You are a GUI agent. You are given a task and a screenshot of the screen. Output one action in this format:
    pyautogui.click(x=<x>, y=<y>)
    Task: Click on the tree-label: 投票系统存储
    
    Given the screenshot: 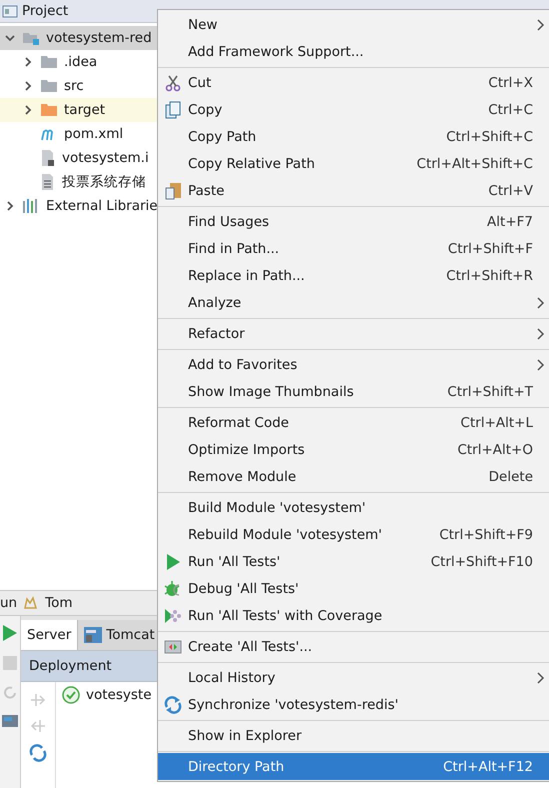 What is the action you would take?
    pyautogui.click(x=104, y=182)
    